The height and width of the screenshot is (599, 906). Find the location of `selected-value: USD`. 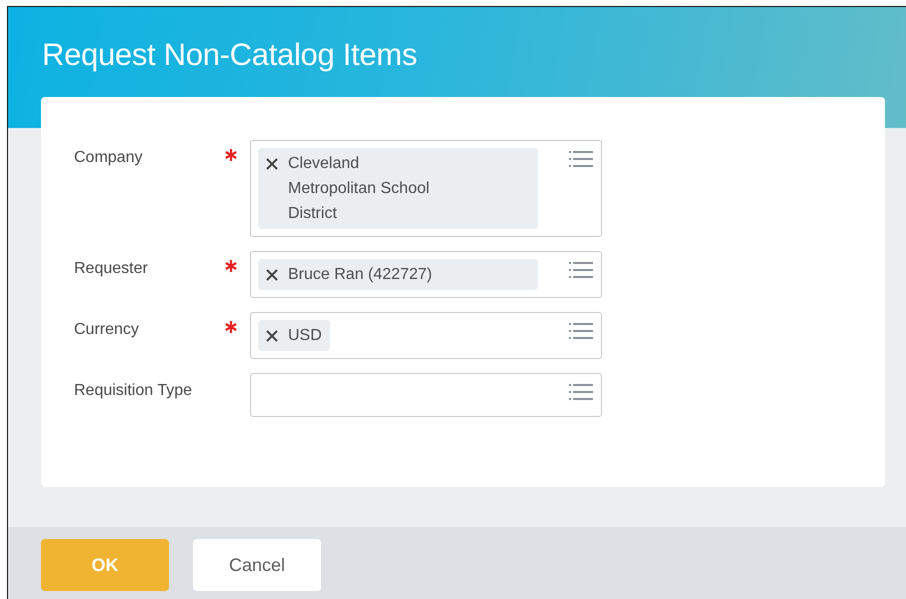

selected-value: USD is located at coordinates (305, 336).